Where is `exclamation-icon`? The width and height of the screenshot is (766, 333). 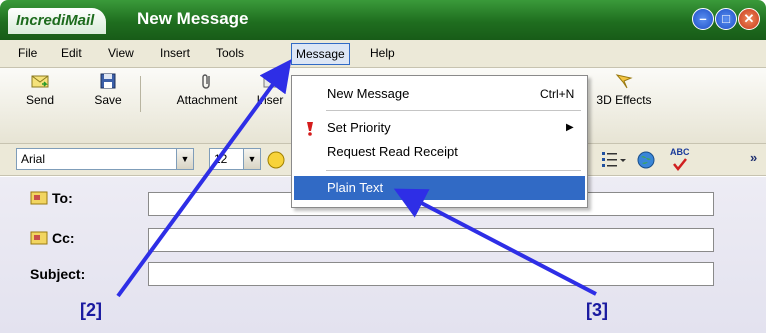 exclamation-icon is located at coordinates (310, 129).